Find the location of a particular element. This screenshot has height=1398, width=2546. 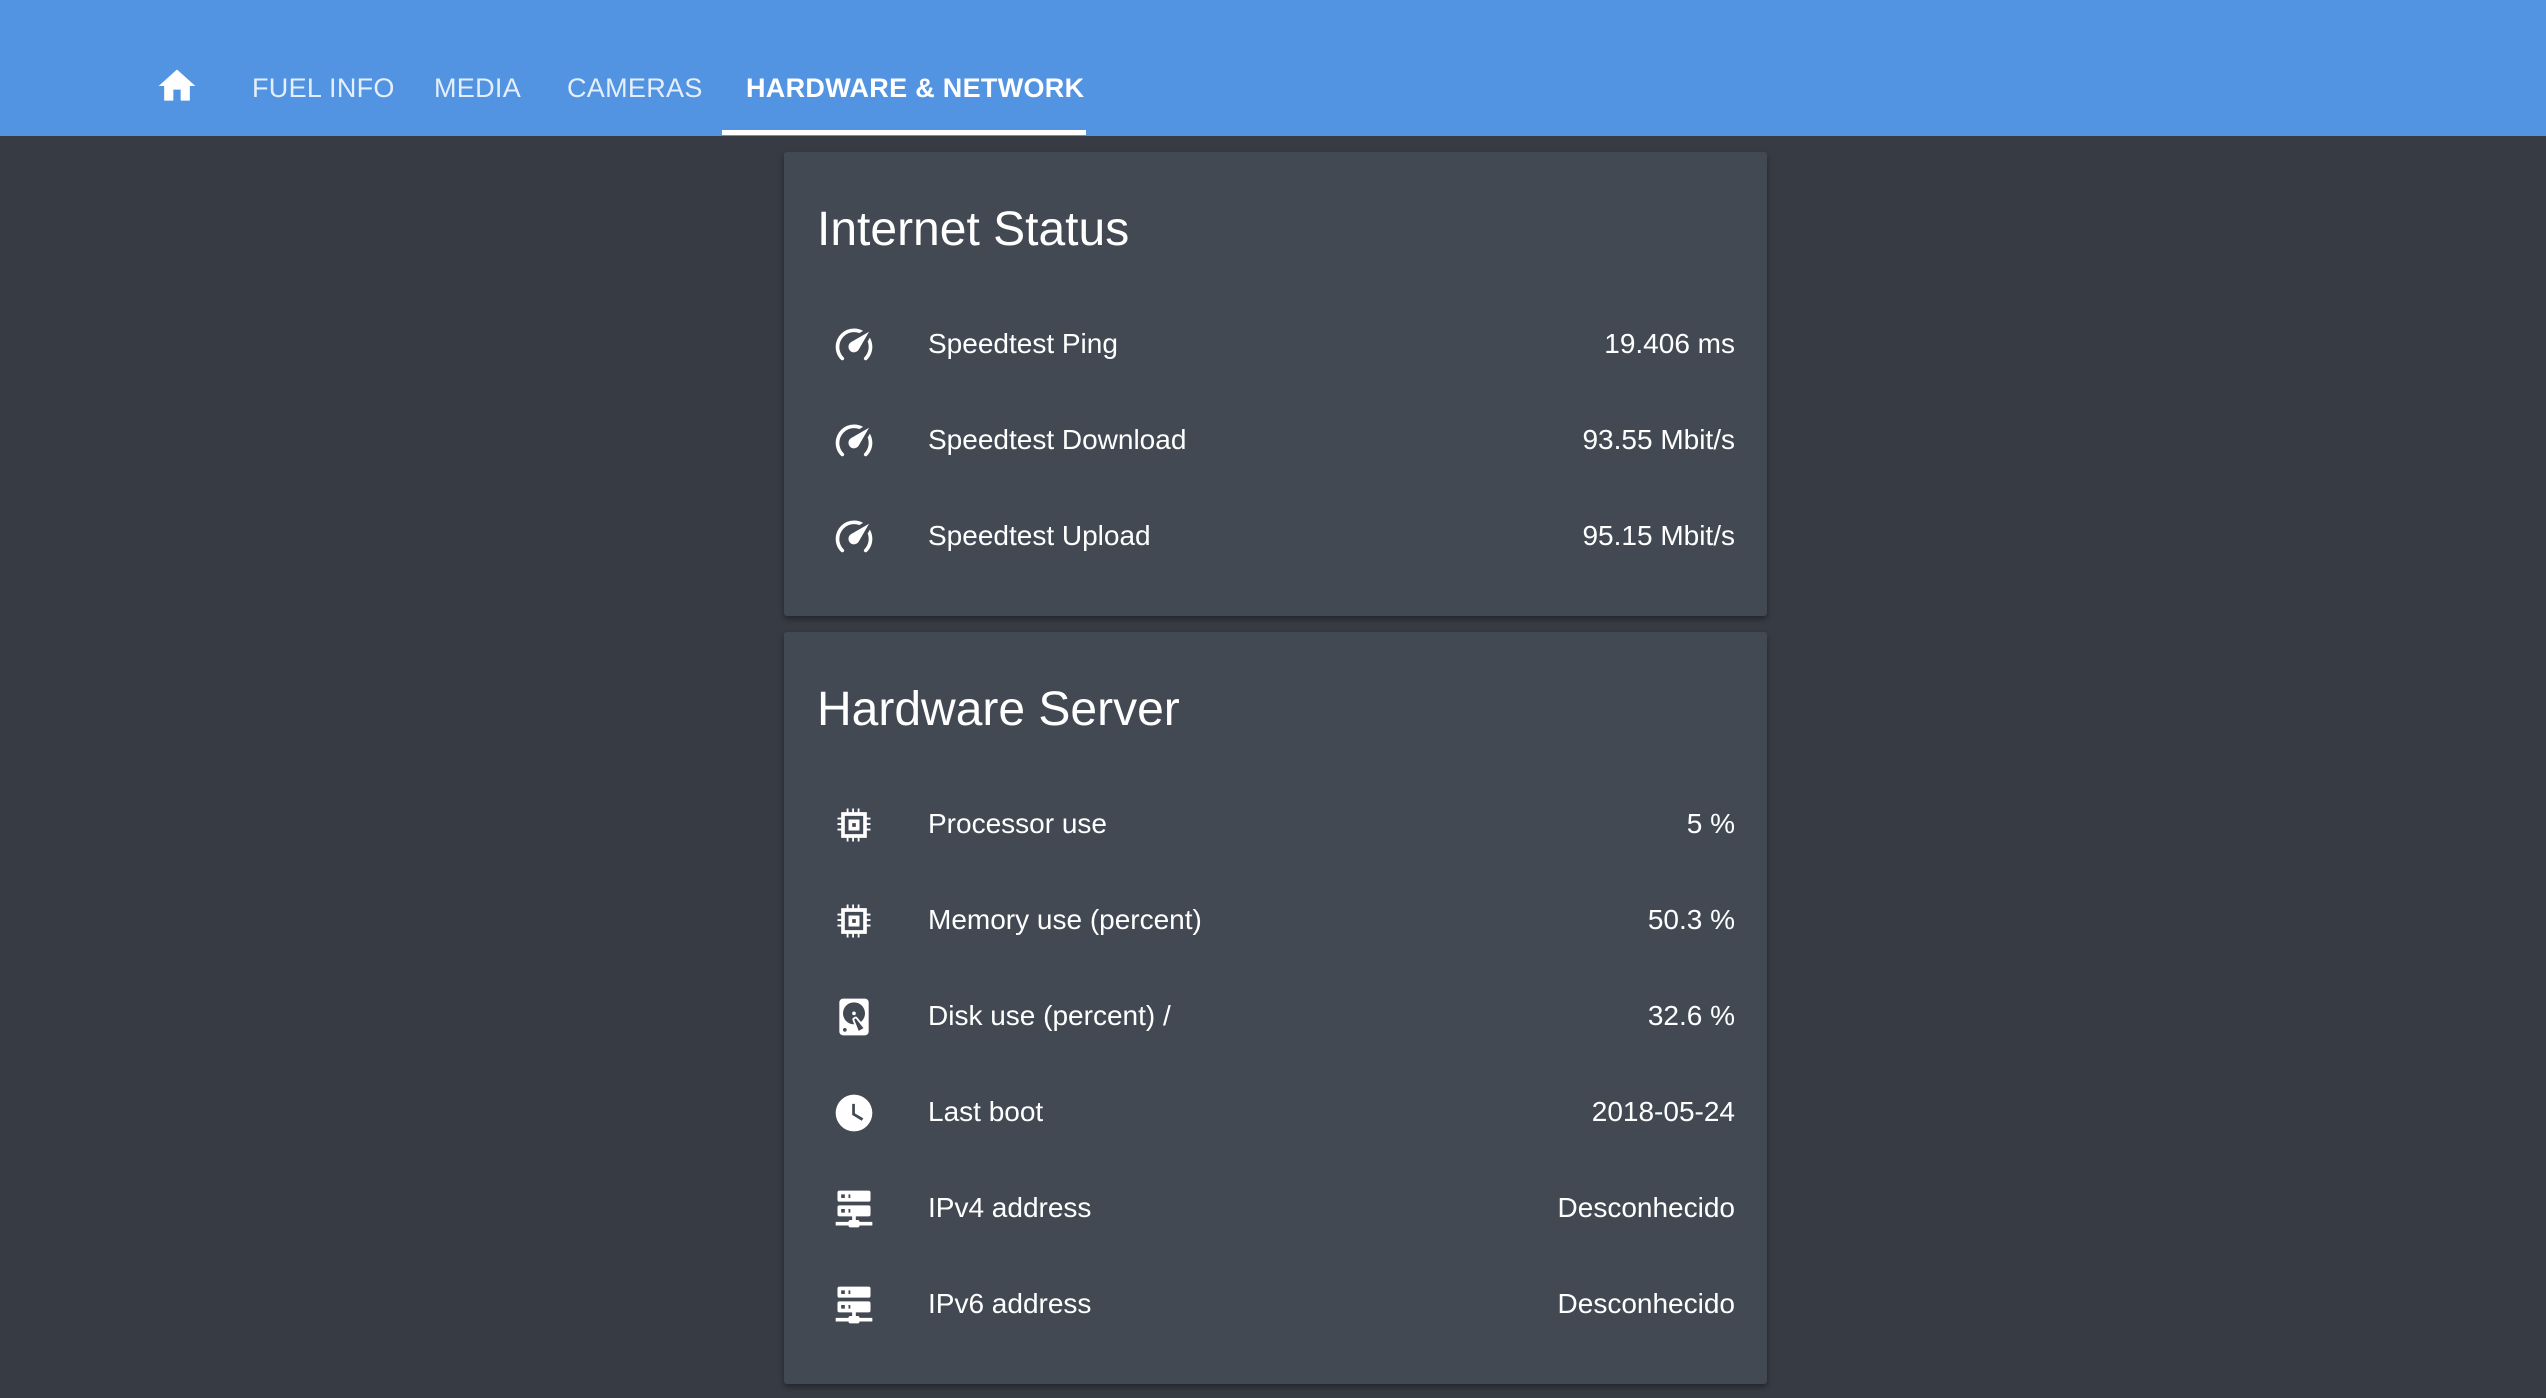

clock-icon is located at coordinates (854, 1113).